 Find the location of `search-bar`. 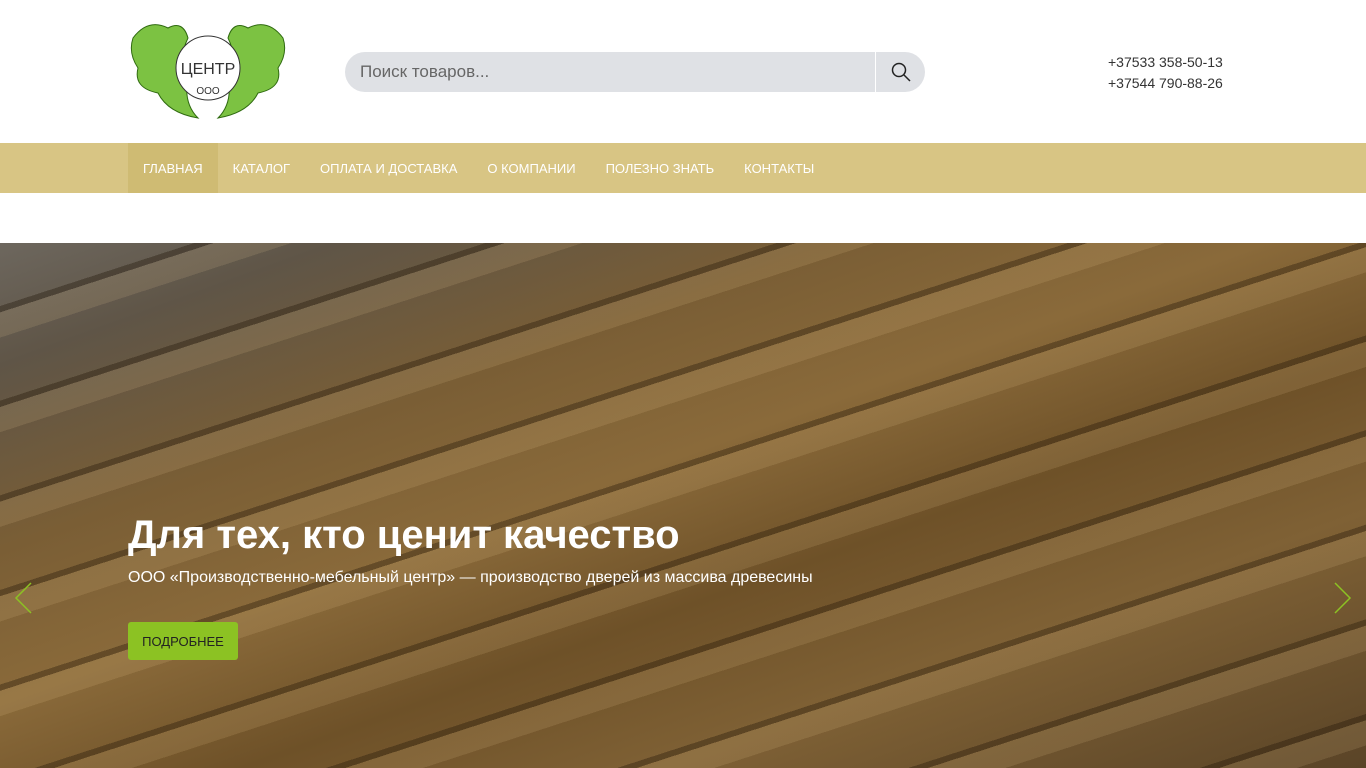

search-bar is located at coordinates (635, 72).